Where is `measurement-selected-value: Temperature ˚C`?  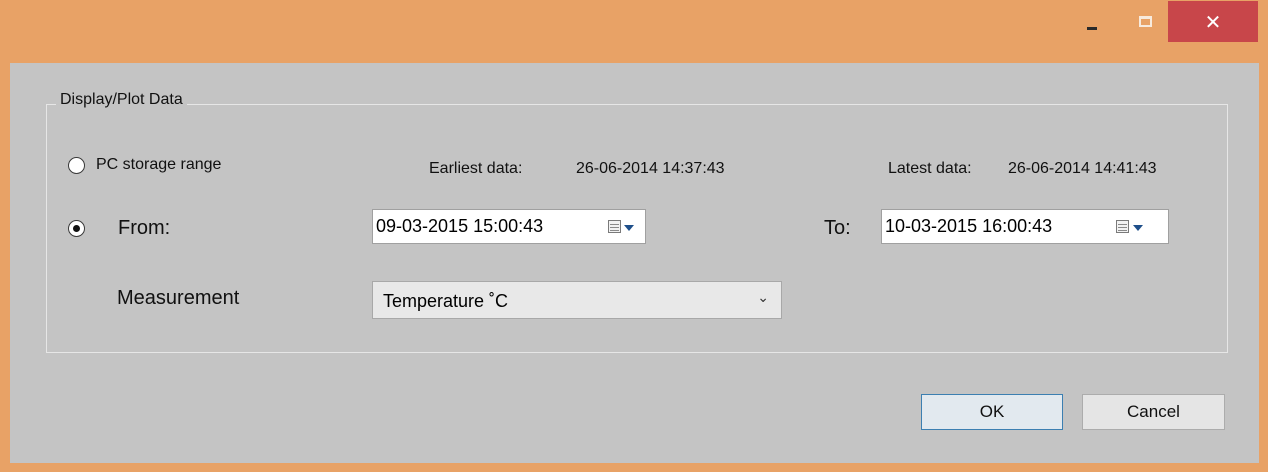
measurement-selected-value: Temperature ˚C is located at coordinates (446, 301).